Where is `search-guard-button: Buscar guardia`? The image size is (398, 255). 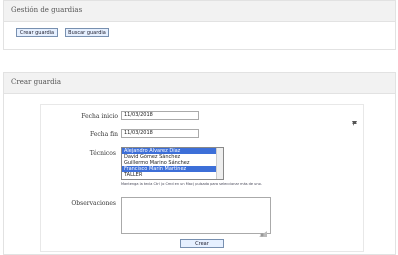
search-guard-button: Buscar guardia is located at coordinates (87, 32).